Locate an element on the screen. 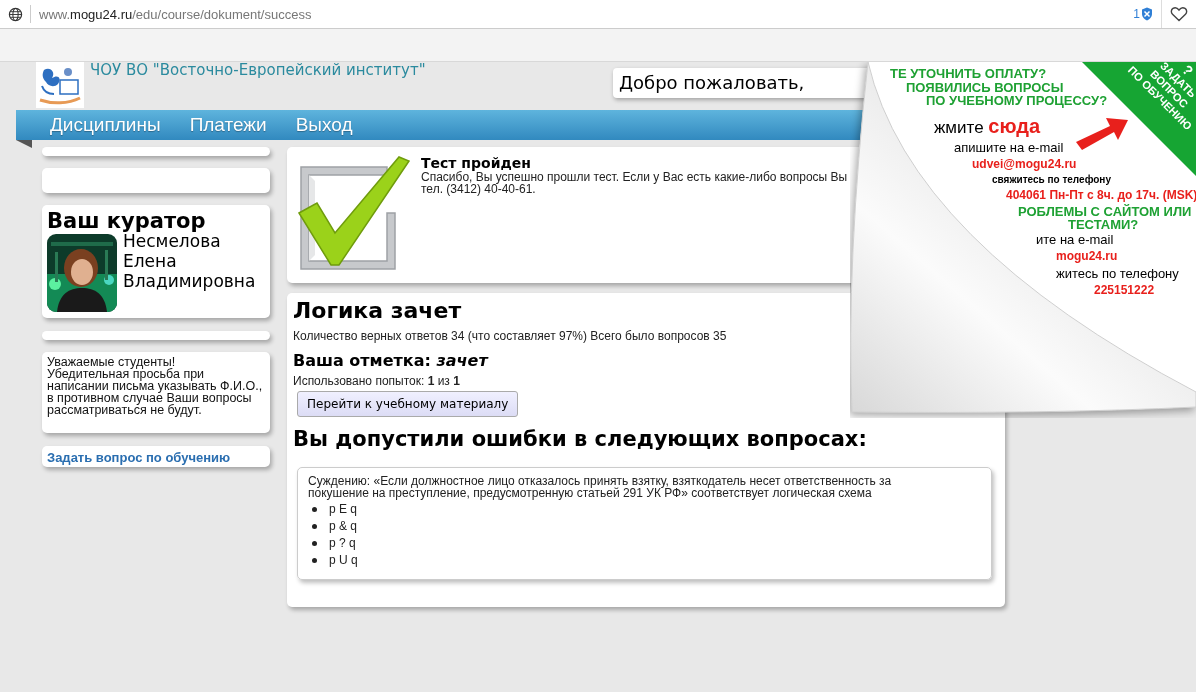  ad-heading: РОБЛЕМЫ С САЙТОМ ИЛИ is located at coordinates (1105, 211).